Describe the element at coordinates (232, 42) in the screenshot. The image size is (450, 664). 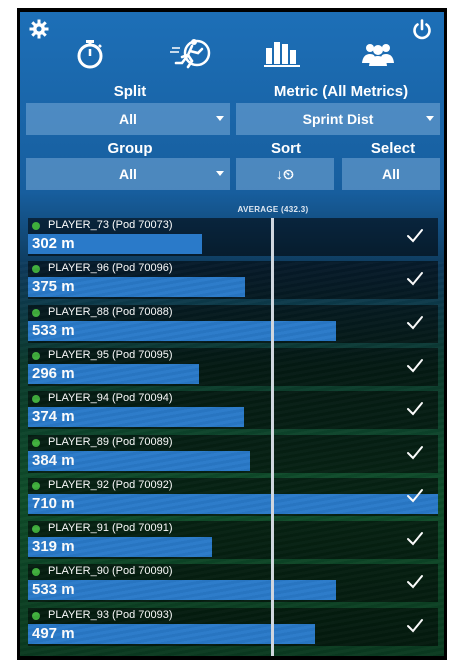
I see `top-toolbar` at that location.